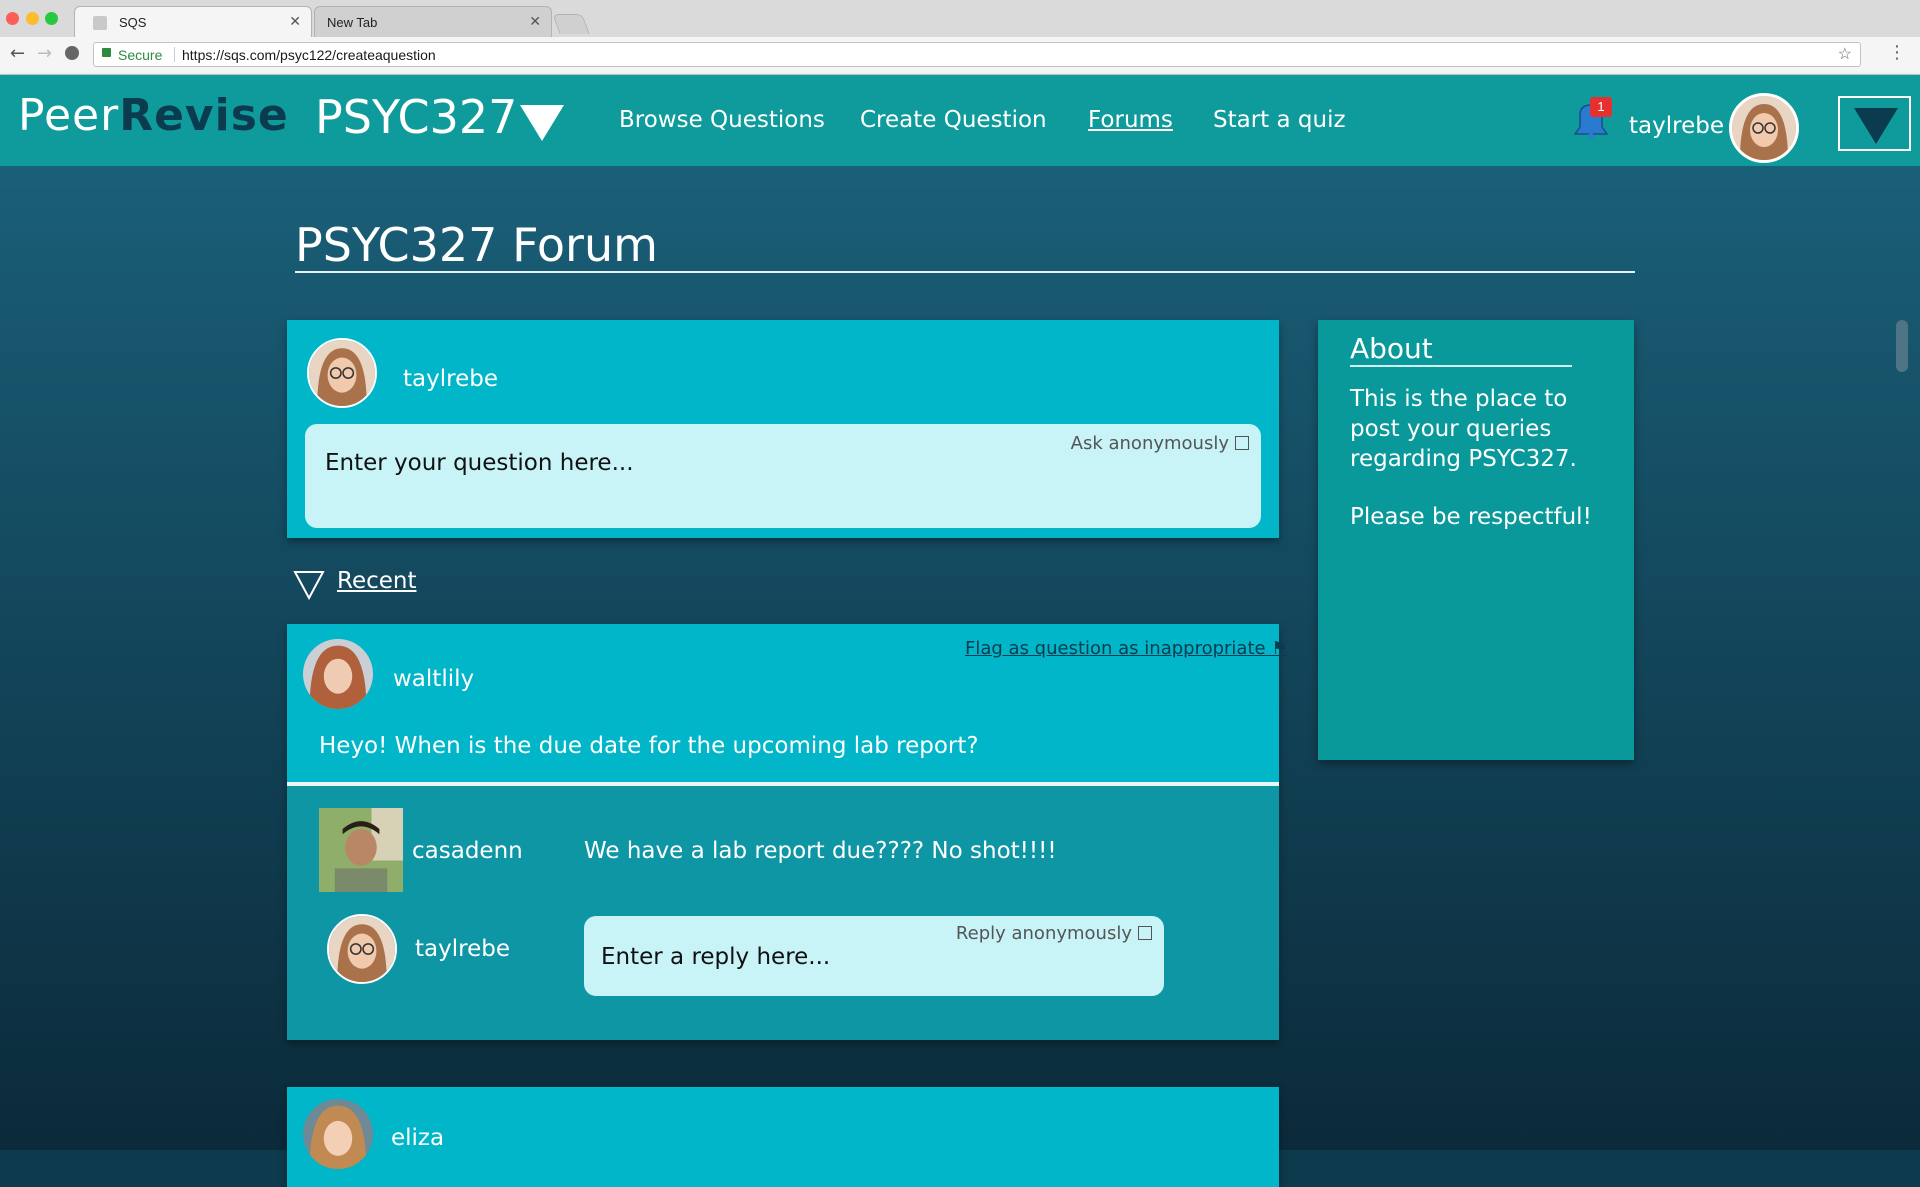 The width and height of the screenshot is (1920, 1187). What do you see at coordinates (1043, 933) in the screenshot?
I see `reply-anonymously-label: Reply anonymously` at bounding box center [1043, 933].